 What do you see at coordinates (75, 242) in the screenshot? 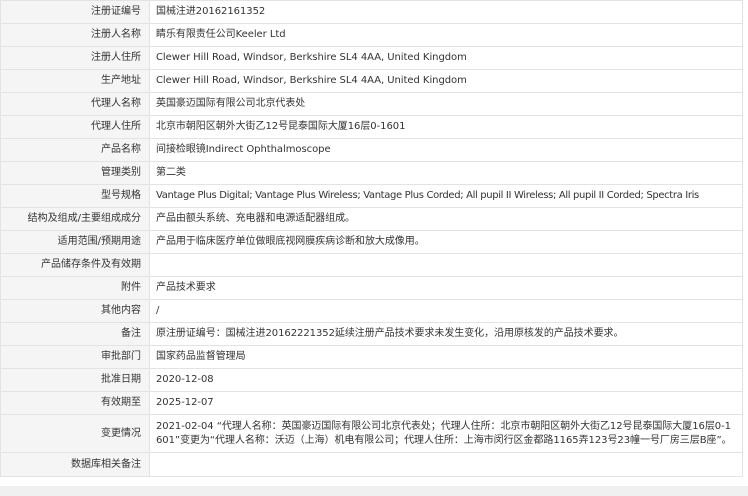
I see `field-label: 适用范围/预期用途` at bounding box center [75, 242].